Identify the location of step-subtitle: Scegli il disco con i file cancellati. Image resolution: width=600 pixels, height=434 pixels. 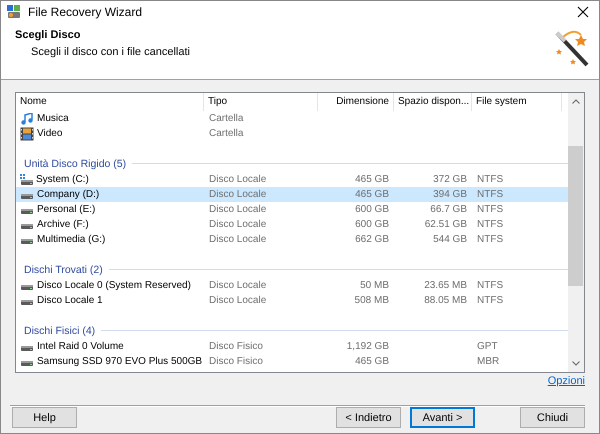
(110, 52).